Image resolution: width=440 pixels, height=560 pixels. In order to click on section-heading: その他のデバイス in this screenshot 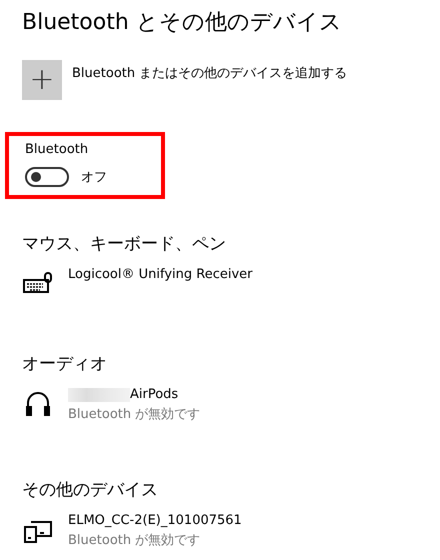, I will do `click(90, 490)`.